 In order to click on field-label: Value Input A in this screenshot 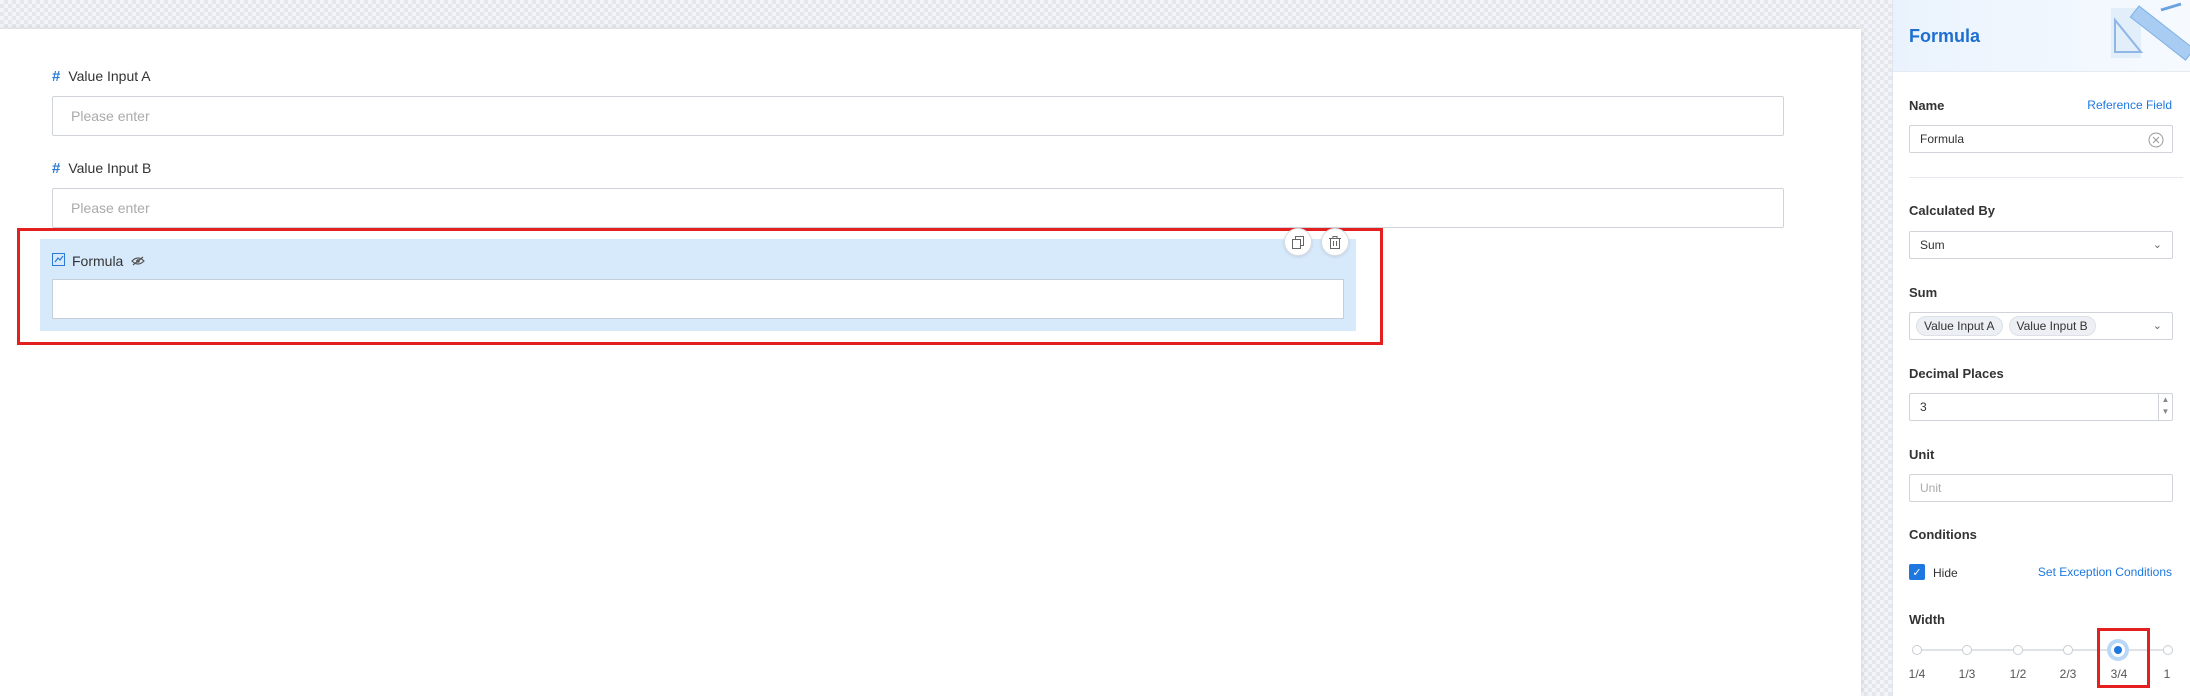, I will do `click(109, 76)`.